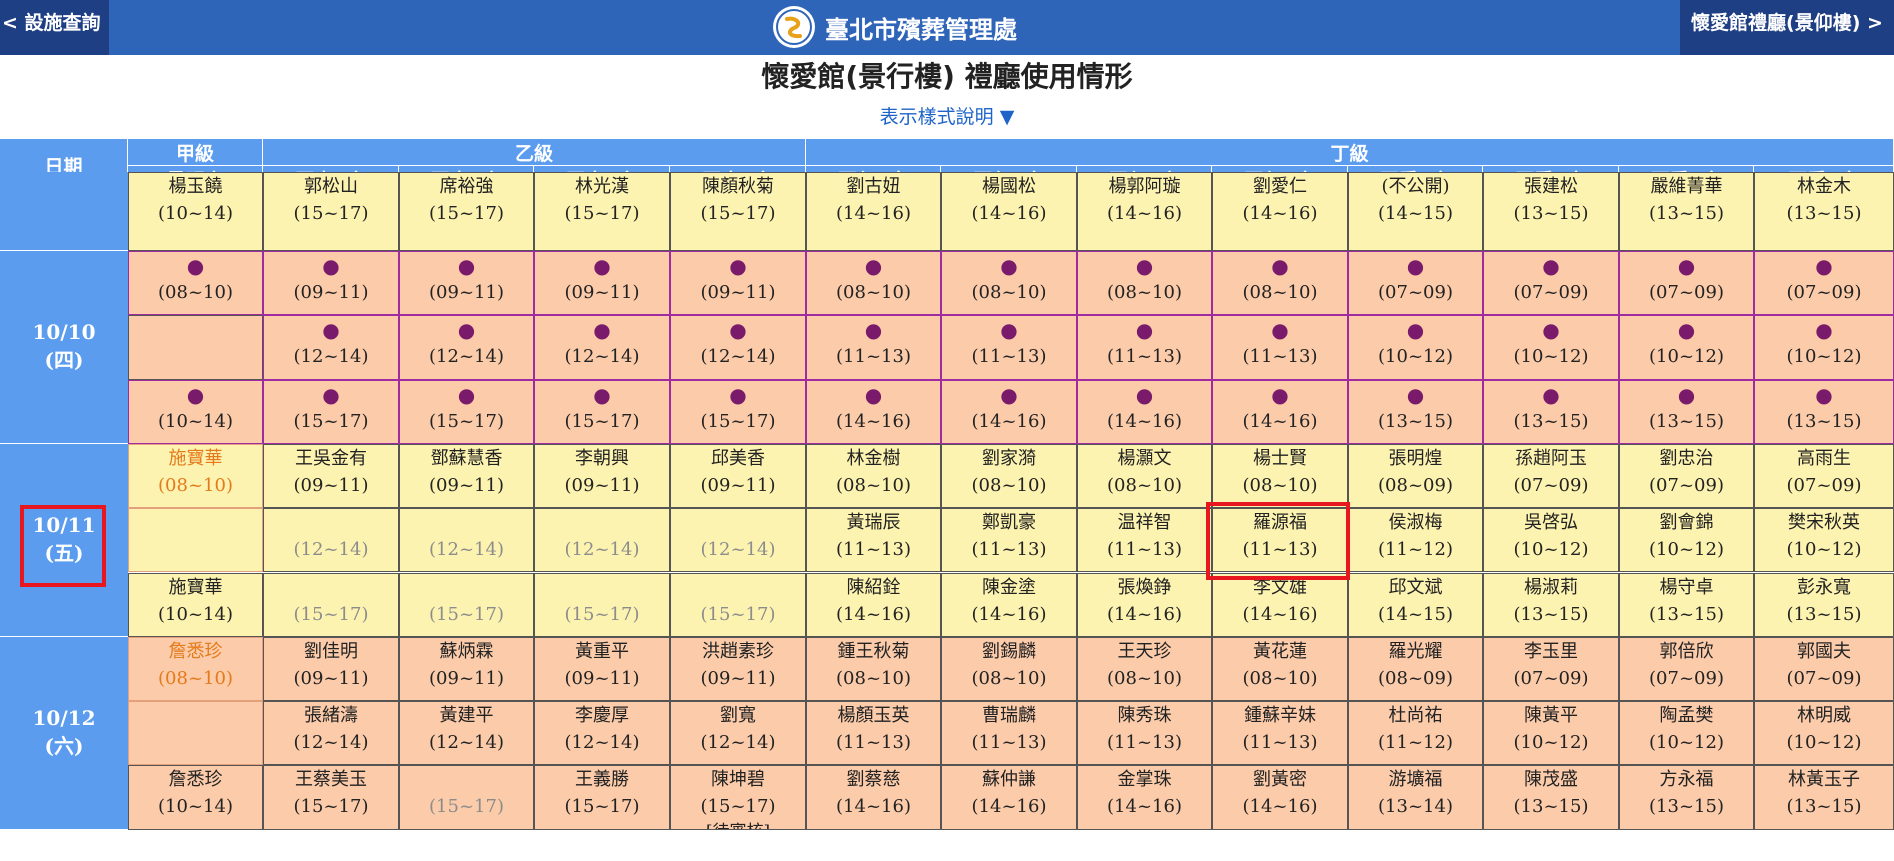 The height and width of the screenshot is (861, 1894). What do you see at coordinates (1280, 476) in the screenshot?
I see `booking-cell: 楊士賢 (08~10)` at bounding box center [1280, 476].